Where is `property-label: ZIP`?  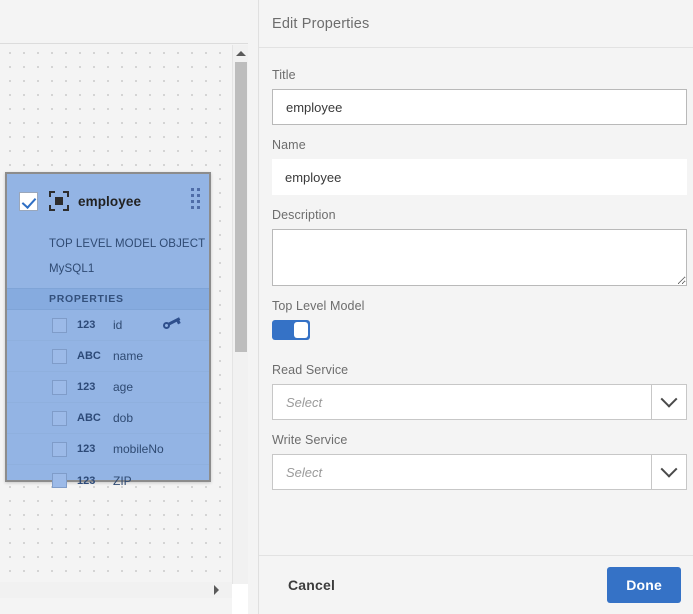 property-label: ZIP is located at coordinates (122, 480).